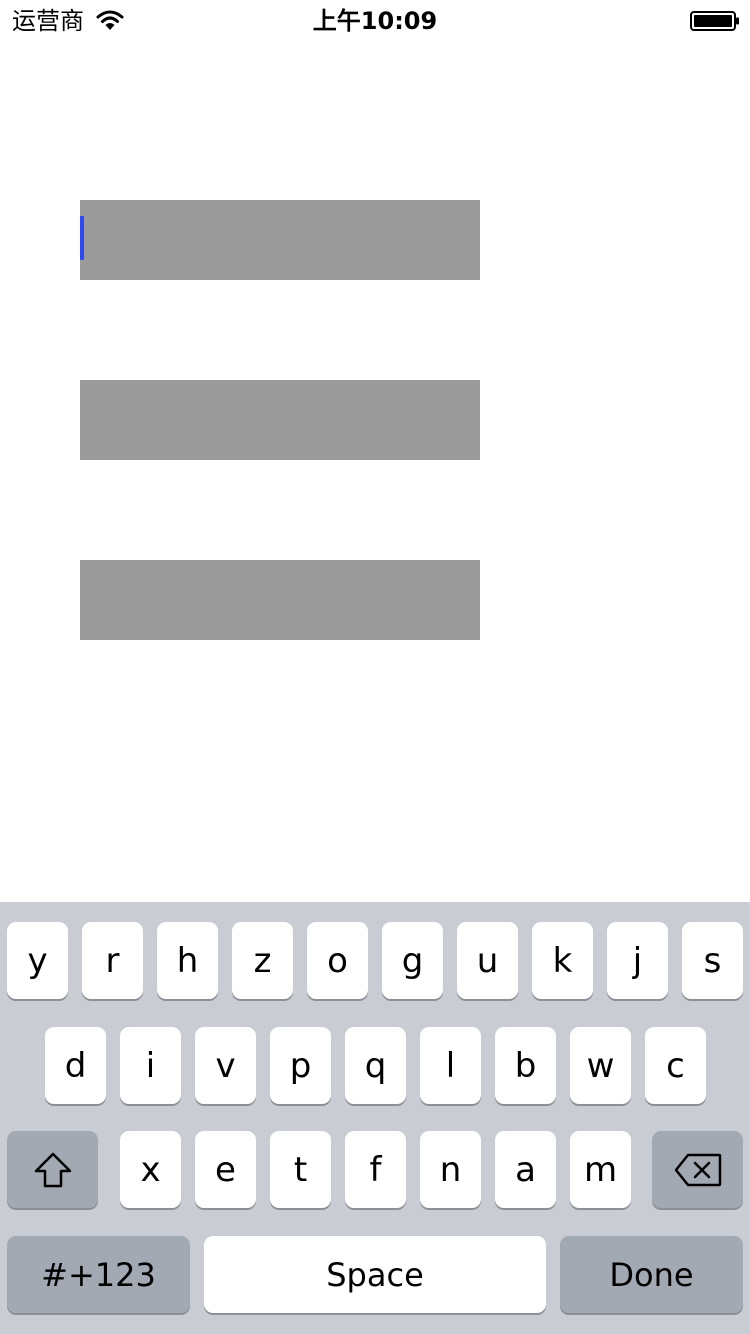 This screenshot has height=1334, width=750. I want to click on key-u: u, so click(487, 960).